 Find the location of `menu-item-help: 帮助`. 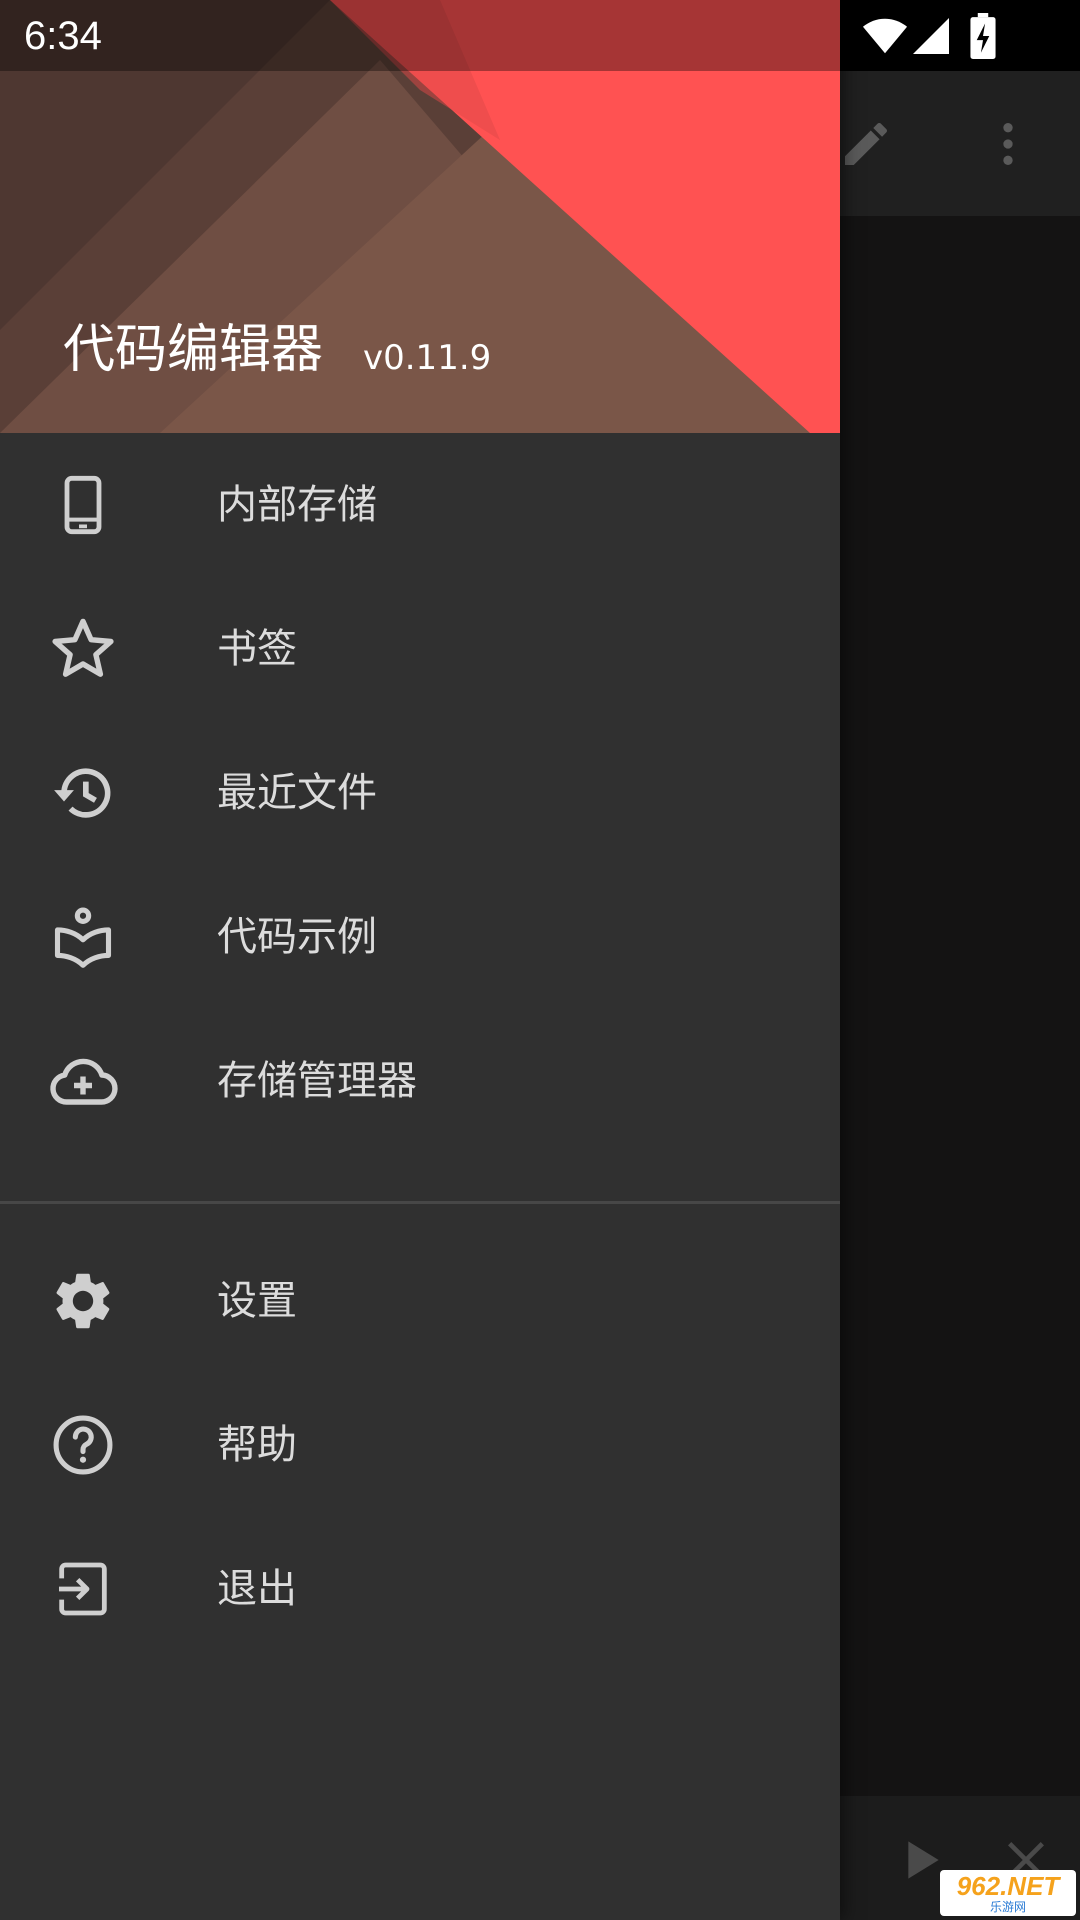

menu-item-help: 帮助 is located at coordinates (420, 1445).